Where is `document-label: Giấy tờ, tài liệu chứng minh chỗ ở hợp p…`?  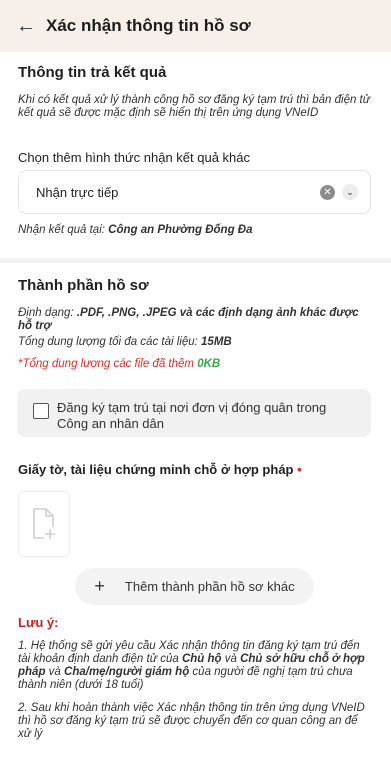
document-label: Giấy tờ, tài liệu chứng minh chỗ ở hợp p… is located at coordinates (156, 469).